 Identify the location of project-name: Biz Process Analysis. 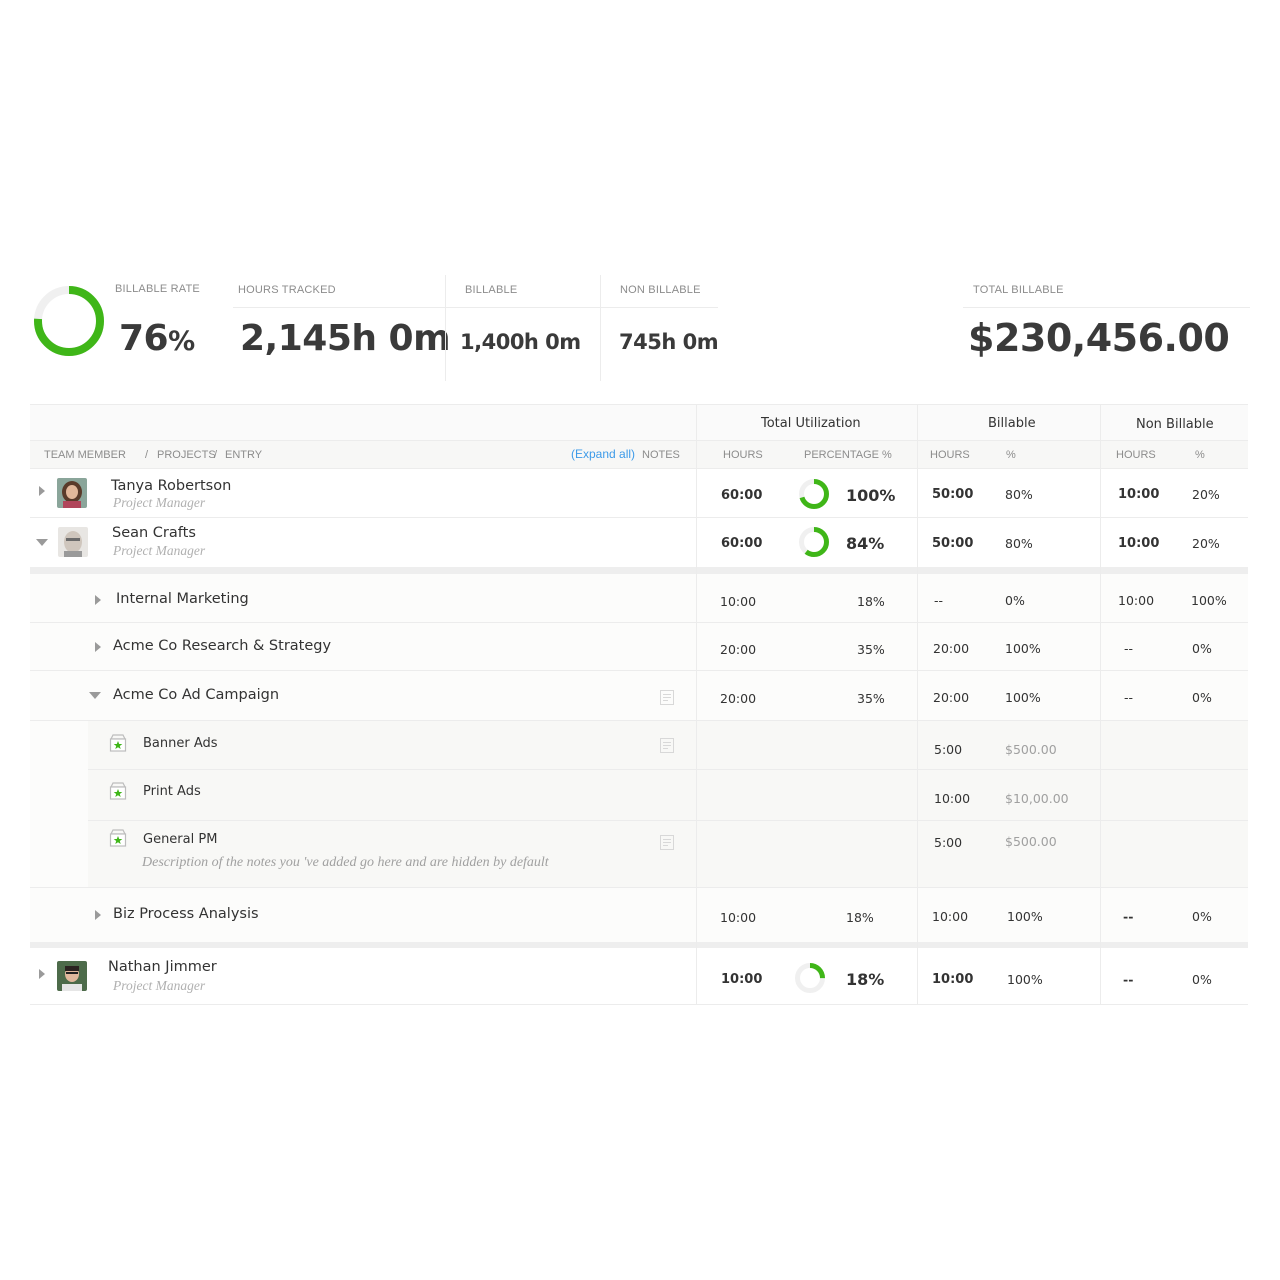
(186, 914).